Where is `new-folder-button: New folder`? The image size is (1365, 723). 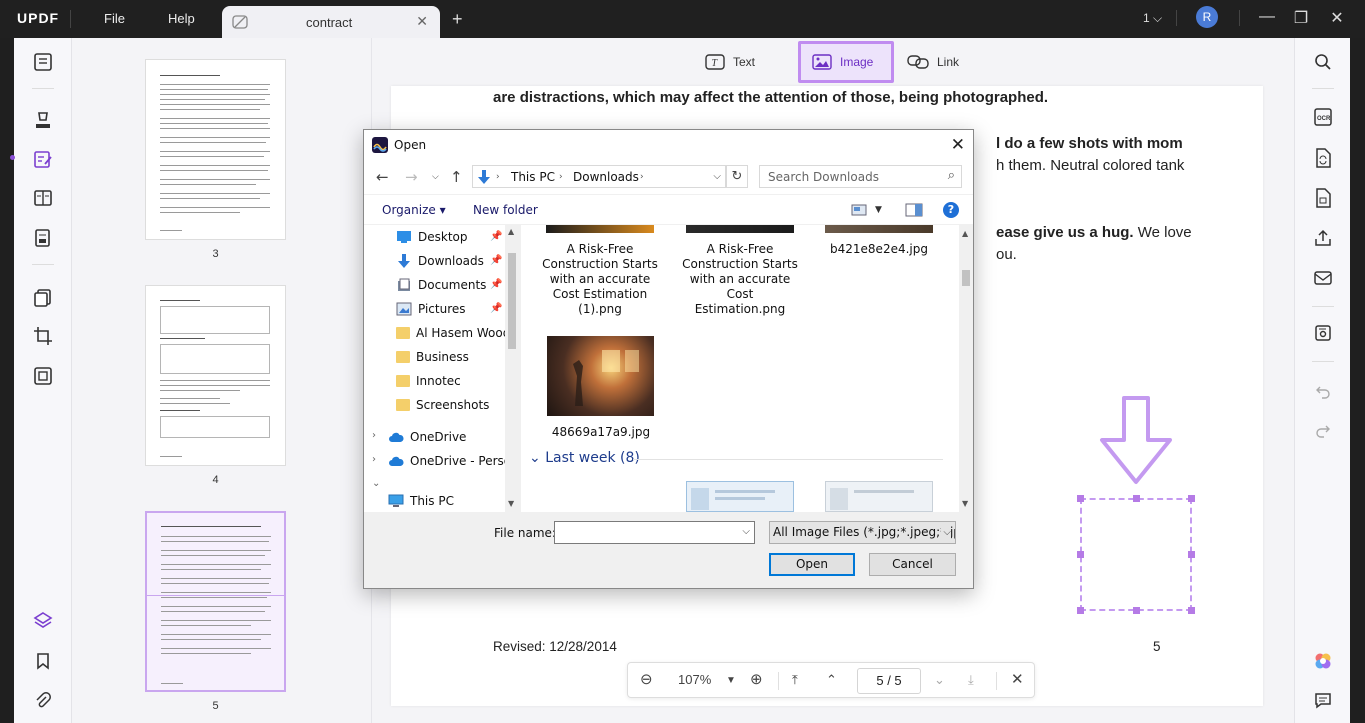
new-folder-button: New folder is located at coordinates (505, 210).